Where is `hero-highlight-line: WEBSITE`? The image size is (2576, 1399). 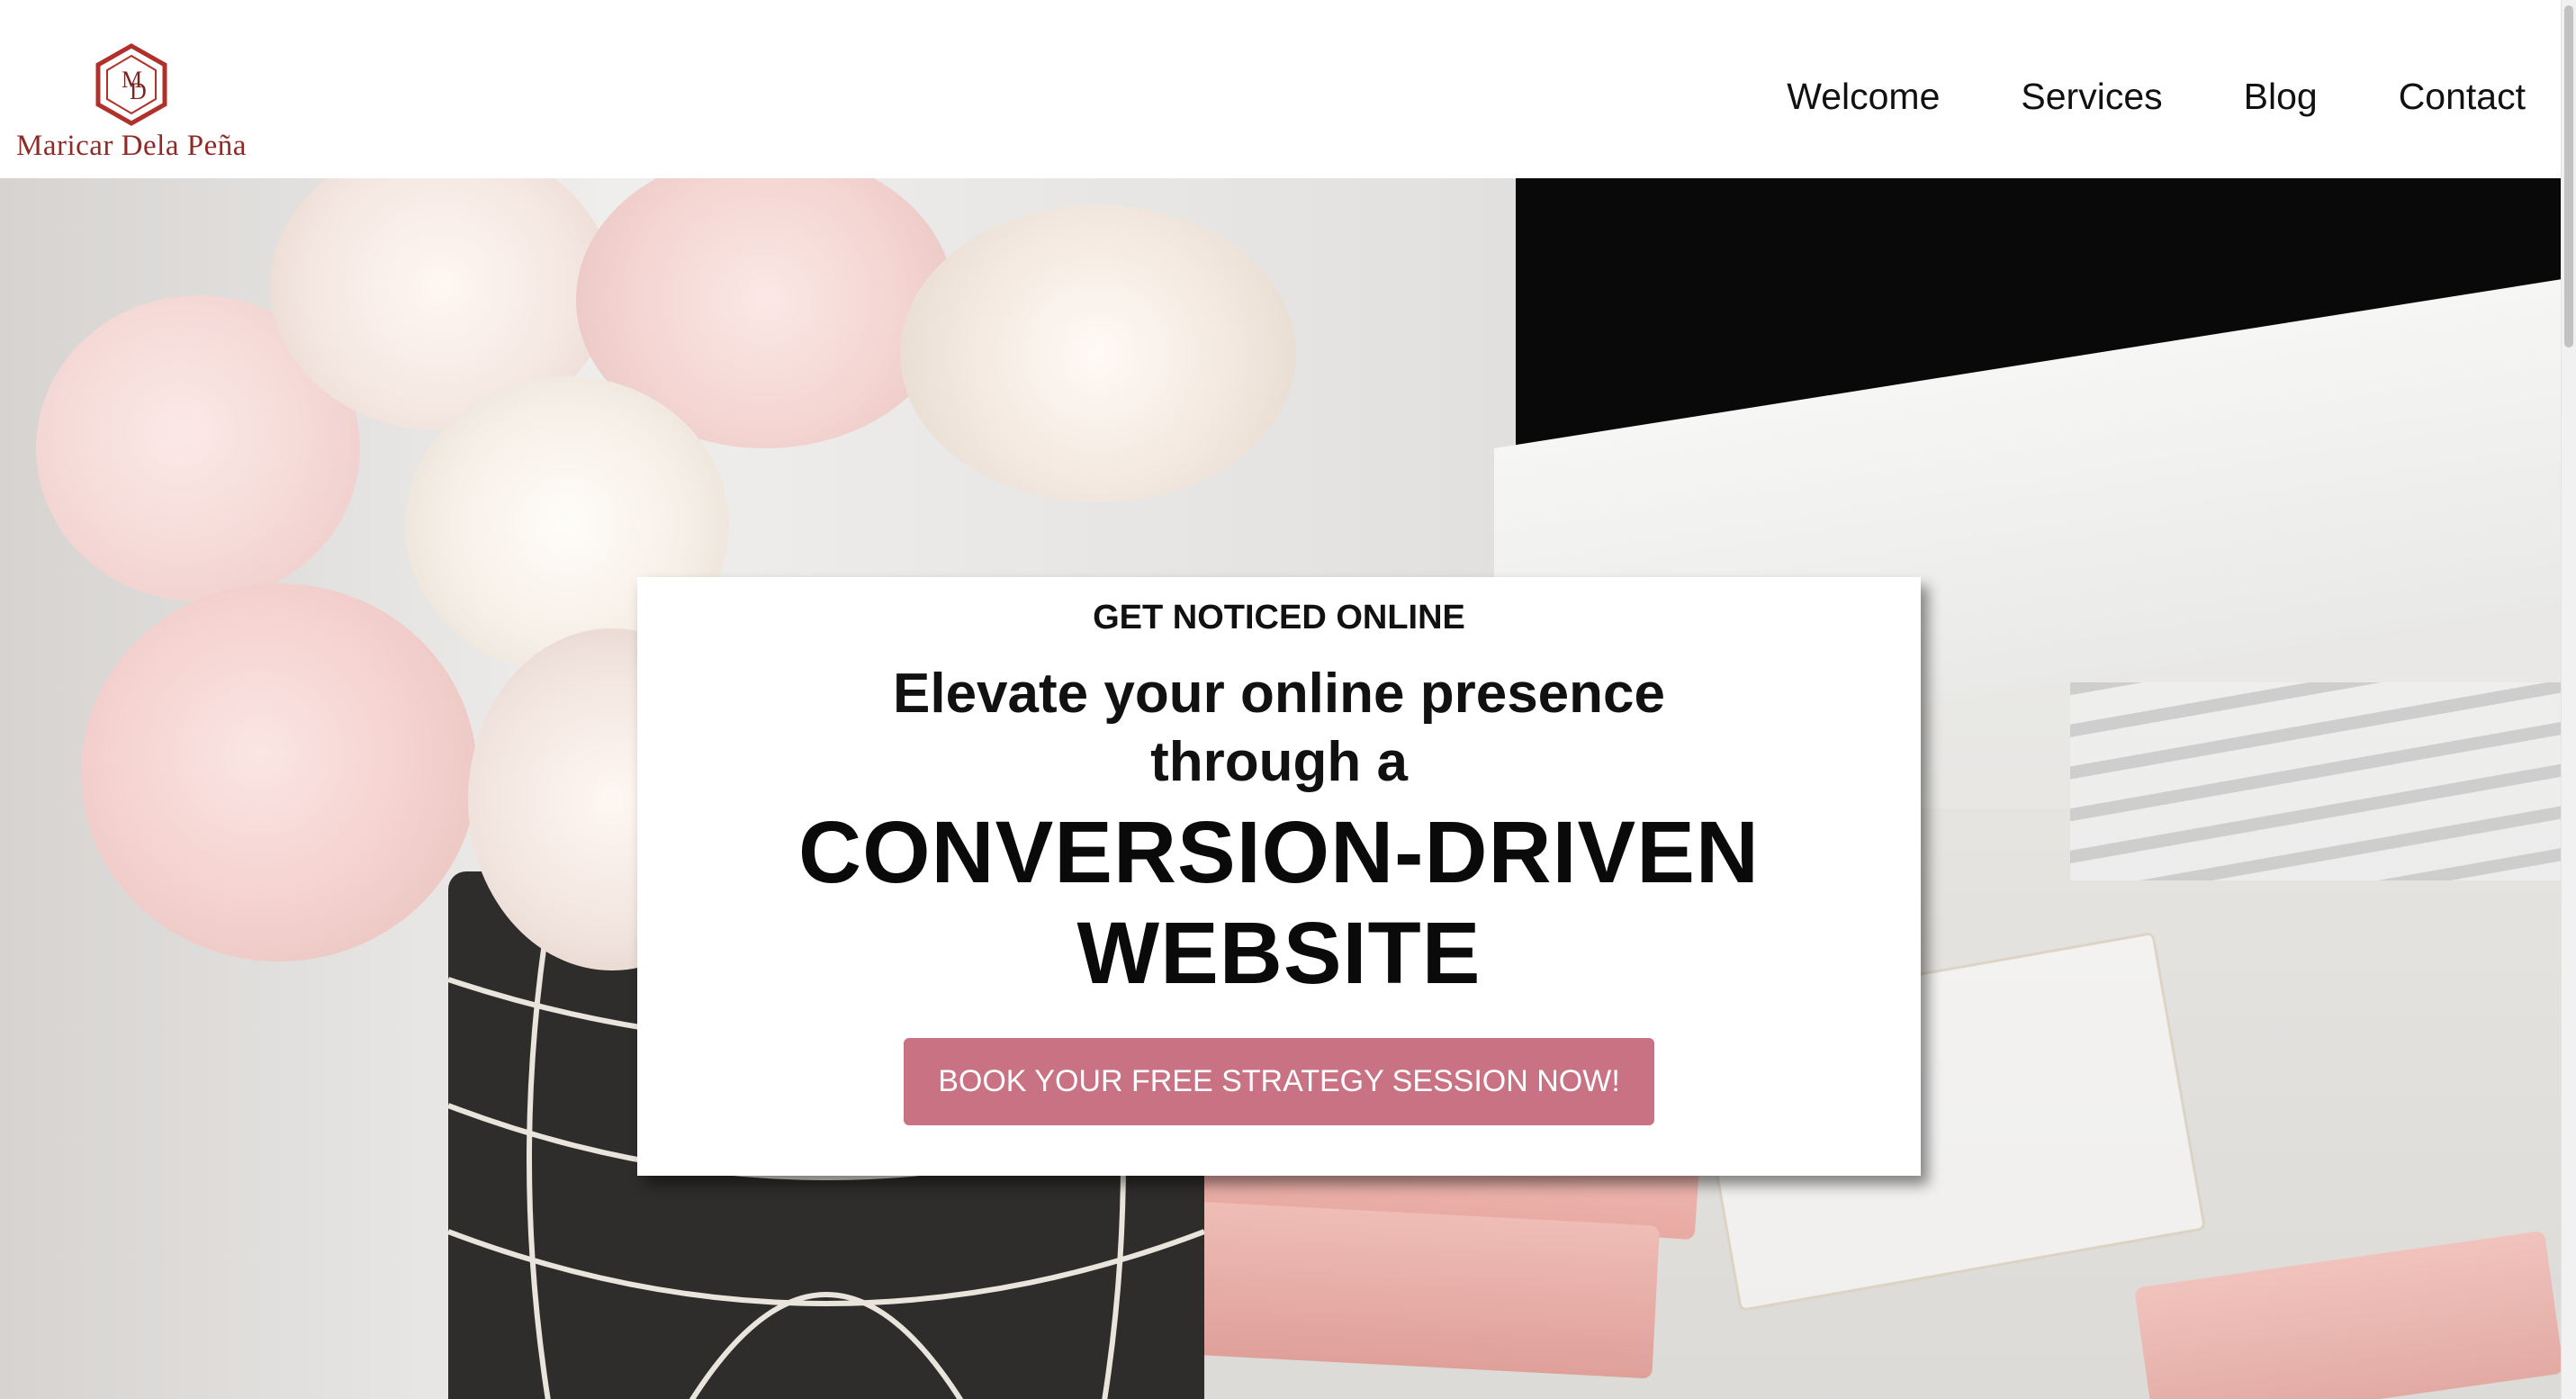
hero-highlight-line: WEBSITE is located at coordinates (1279, 953).